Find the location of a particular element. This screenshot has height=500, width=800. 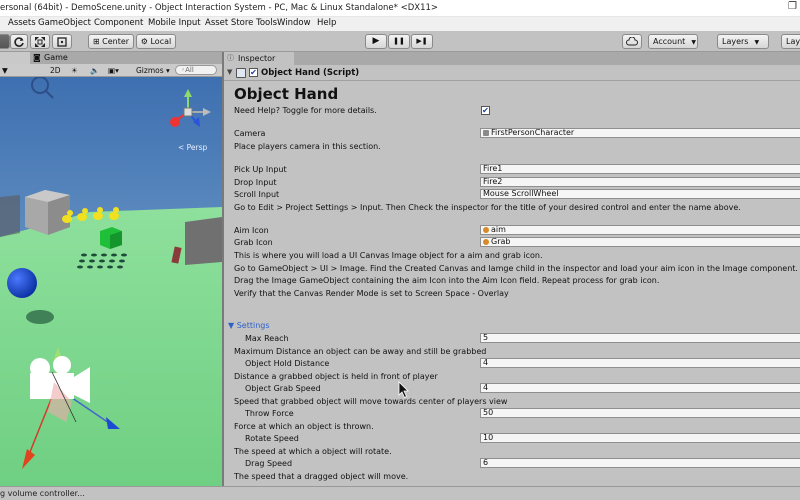

lighting-toggle-icon: ☀ is located at coordinates (74, 70).